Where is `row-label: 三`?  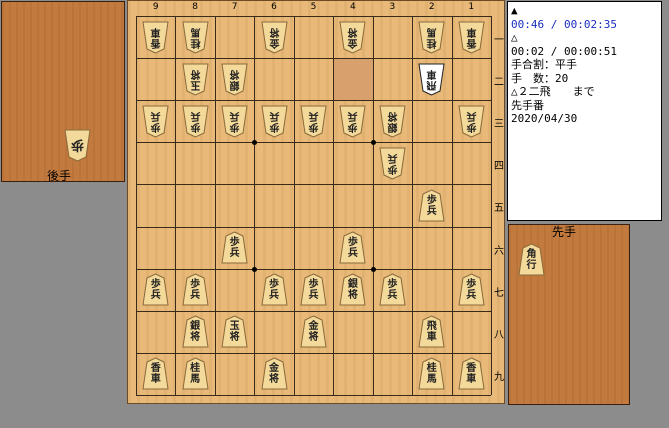
row-label: 三 is located at coordinates (499, 125).